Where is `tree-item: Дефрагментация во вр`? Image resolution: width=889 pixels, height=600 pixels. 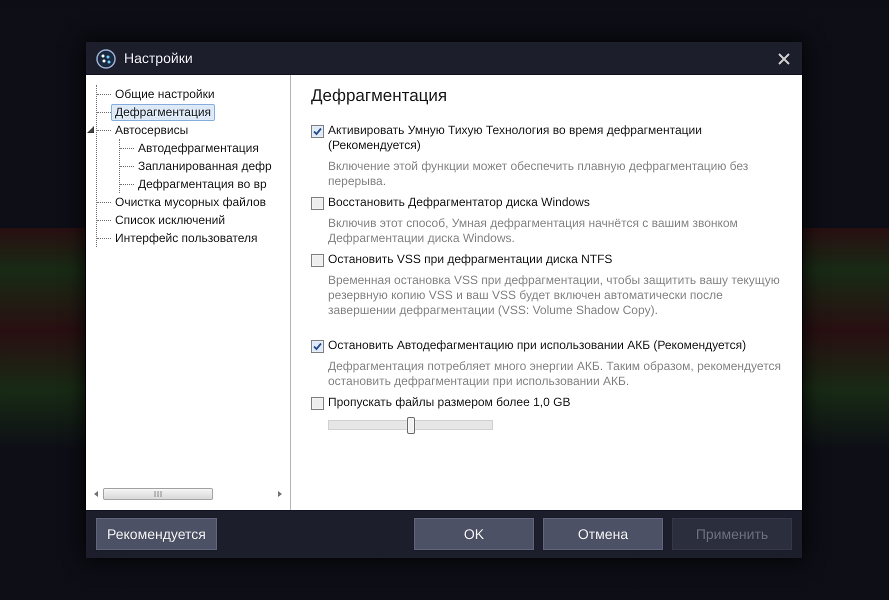
tree-item: Дефрагментация во вр is located at coordinates (202, 184).